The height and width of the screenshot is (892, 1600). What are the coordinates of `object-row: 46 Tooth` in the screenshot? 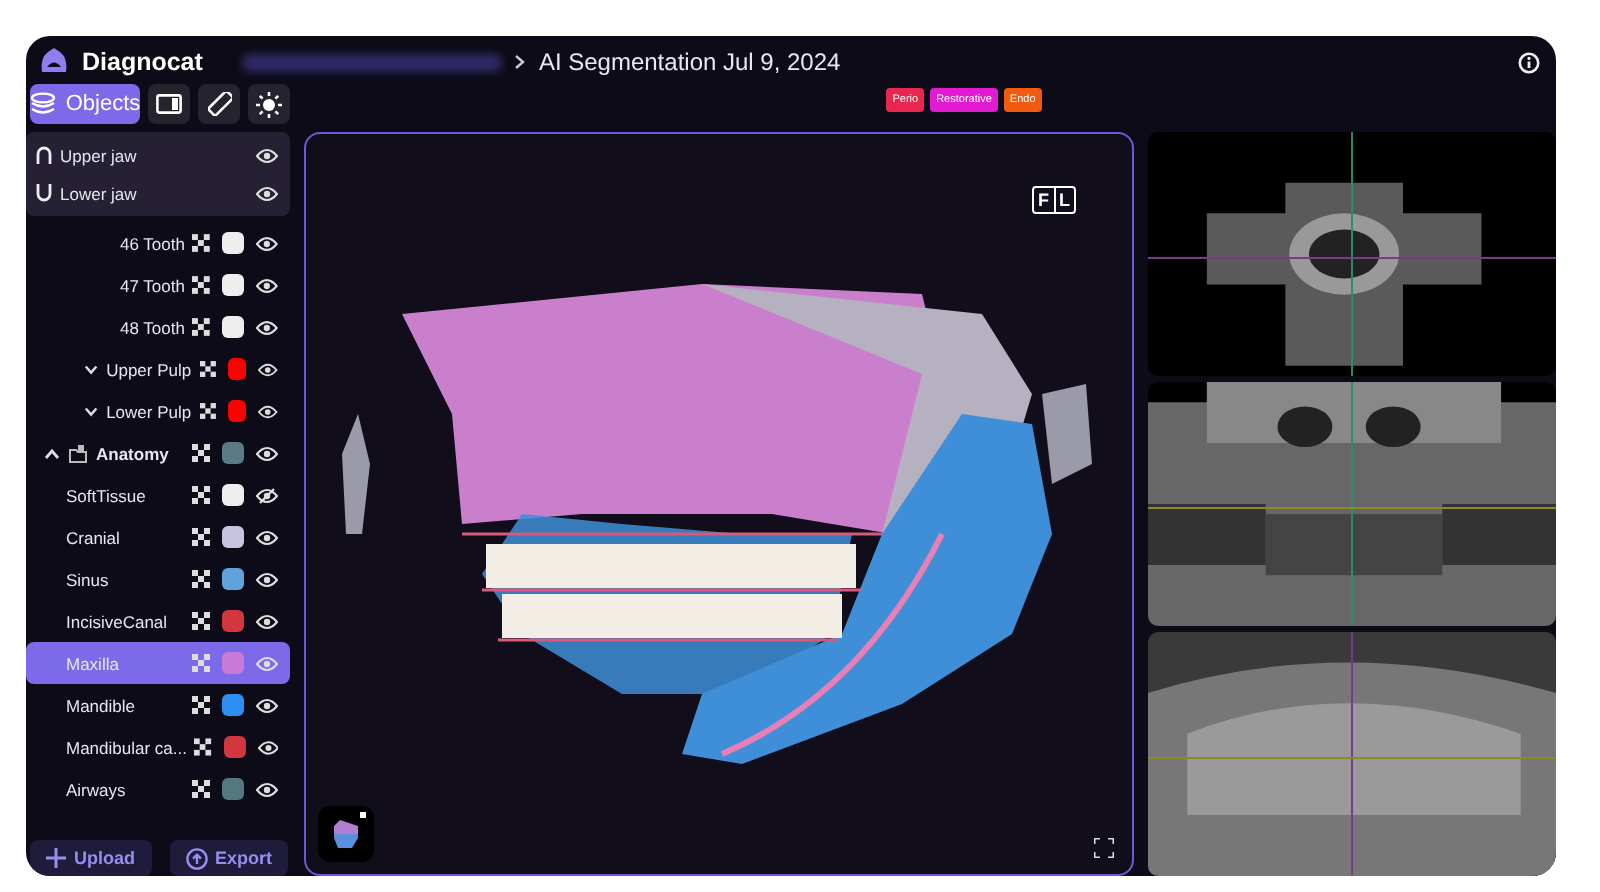 It's located at (158, 243).